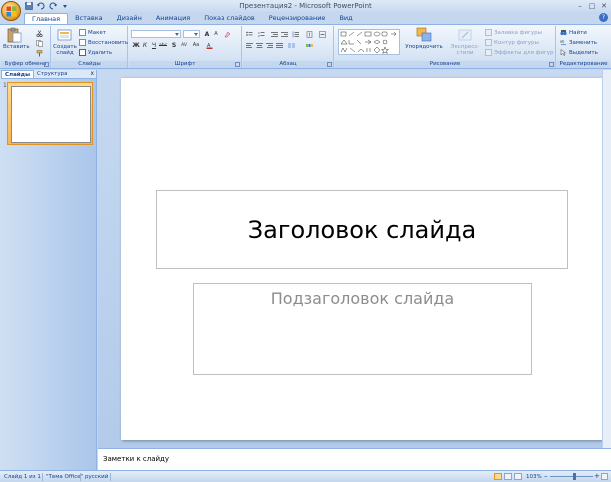 The width and height of the screenshot is (611, 482). Describe the element at coordinates (216, 34) in the screenshot. I see `shrink-font-button: A` at that location.